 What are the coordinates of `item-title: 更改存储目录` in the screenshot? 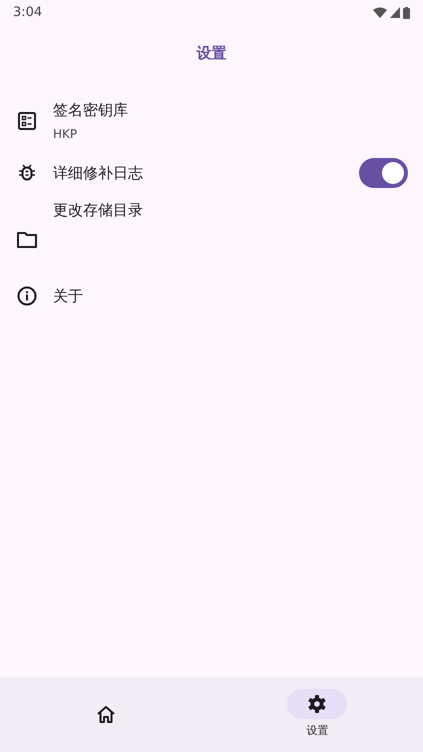 It's located at (98, 210).